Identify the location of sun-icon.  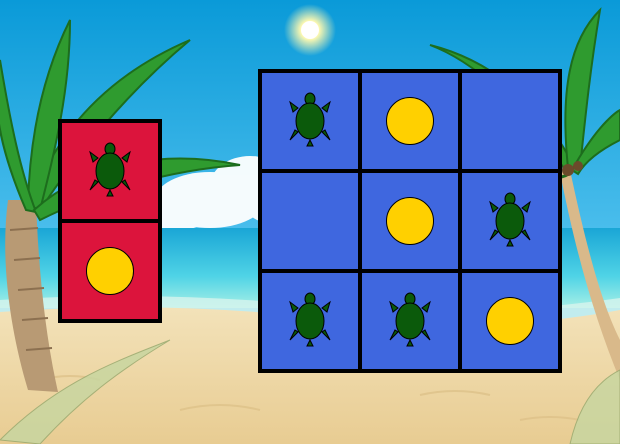
(310, 30).